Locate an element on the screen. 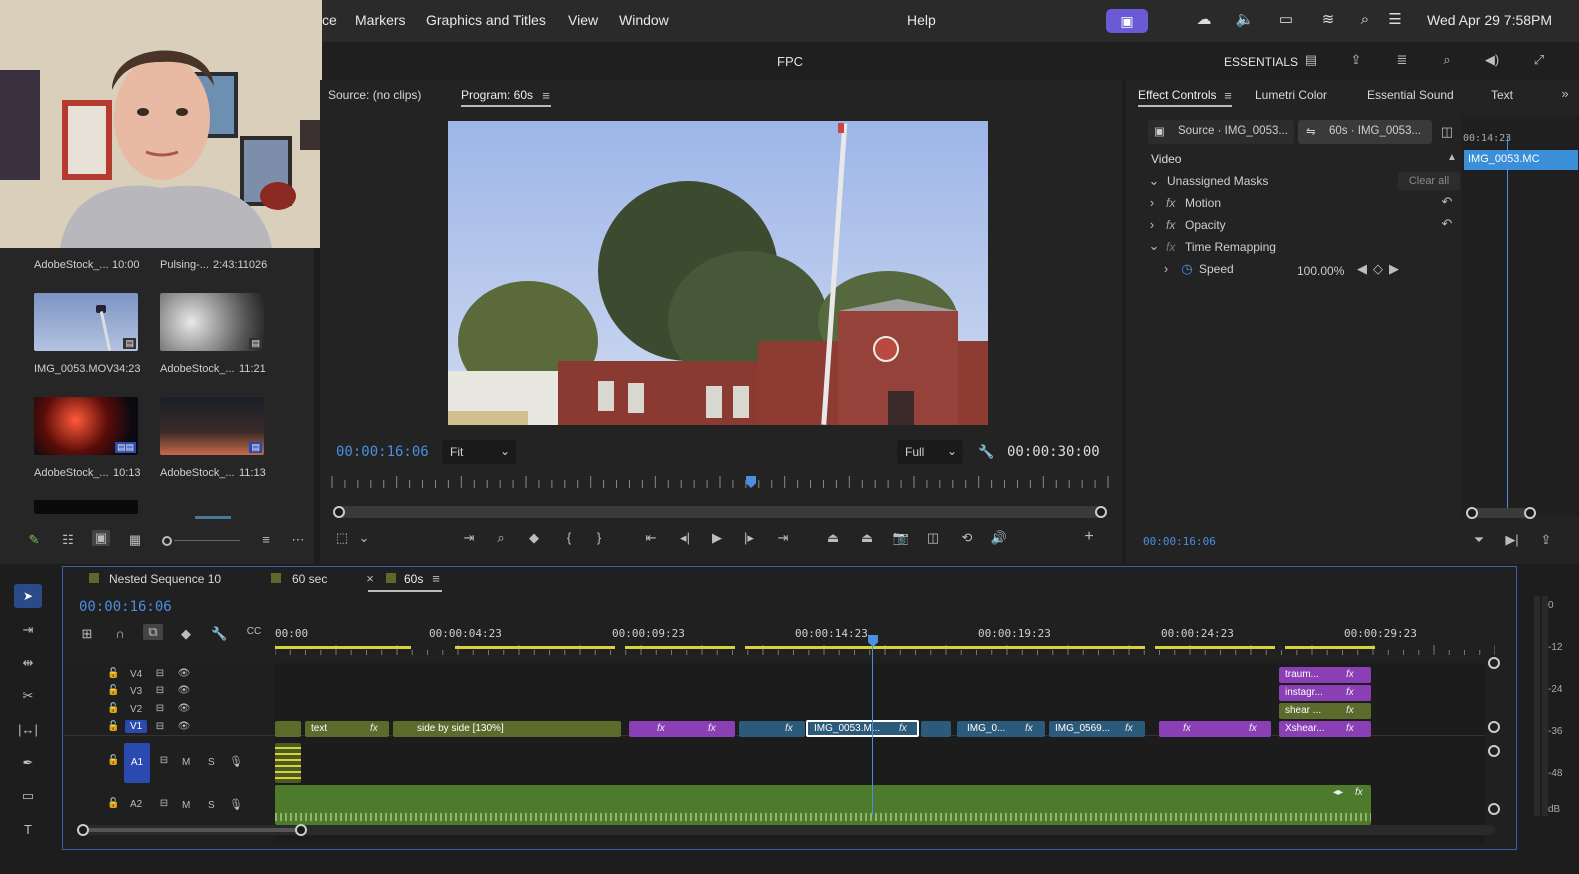  menu-graphics-titles: Graphics and Titles is located at coordinates (486, 20).